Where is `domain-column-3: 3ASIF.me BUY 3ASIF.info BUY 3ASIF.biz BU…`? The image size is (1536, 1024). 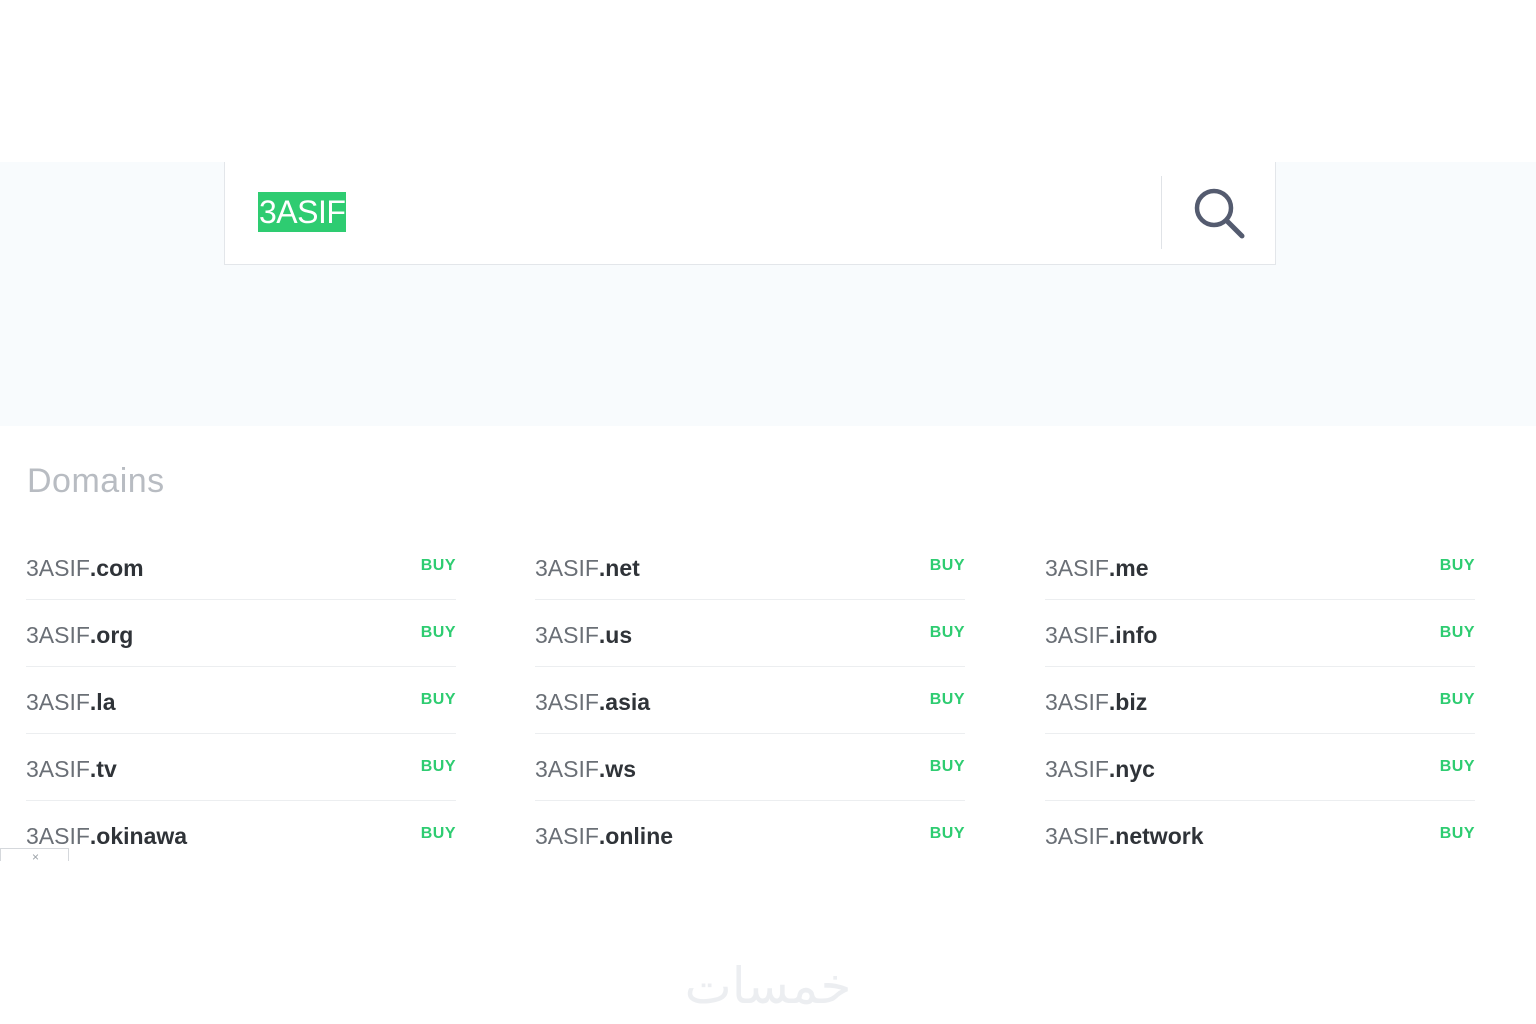 domain-column-3: 3ASIF.me BUY 3ASIF.info BUY 3ASIF.biz BU… is located at coordinates (1260, 700).